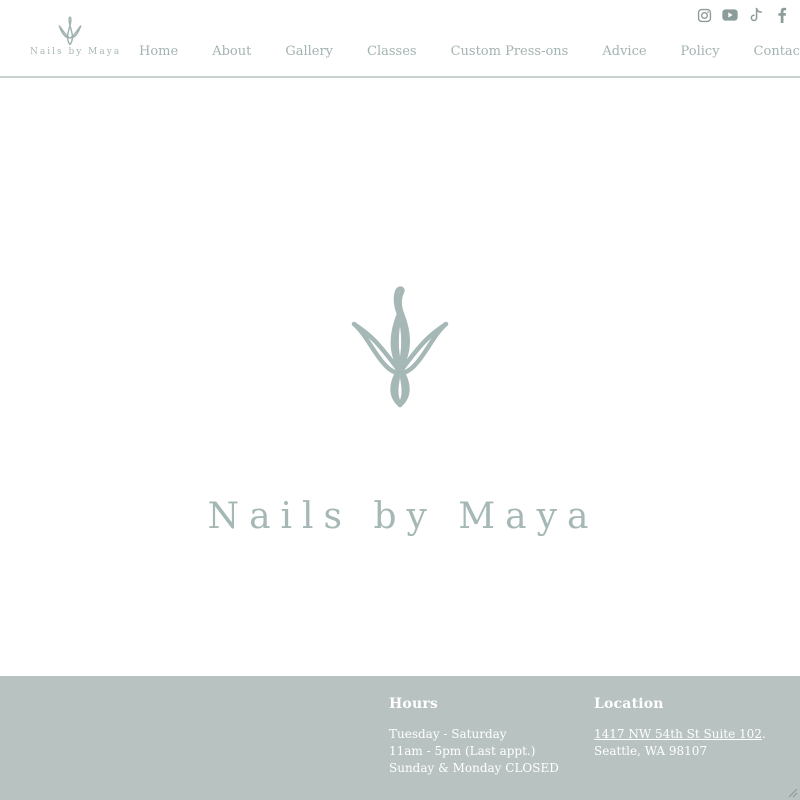 The height and width of the screenshot is (800, 800). I want to click on resize-grip-icon, so click(792, 792).